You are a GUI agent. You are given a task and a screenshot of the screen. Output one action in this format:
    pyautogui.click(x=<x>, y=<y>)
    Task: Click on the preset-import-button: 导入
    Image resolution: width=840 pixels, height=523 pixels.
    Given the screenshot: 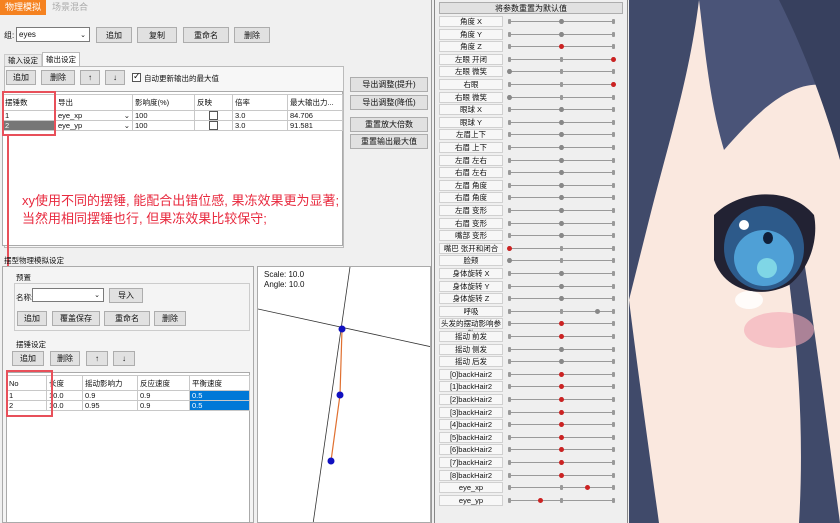 What is the action you would take?
    pyautogui.click(x=126, y=295)
    